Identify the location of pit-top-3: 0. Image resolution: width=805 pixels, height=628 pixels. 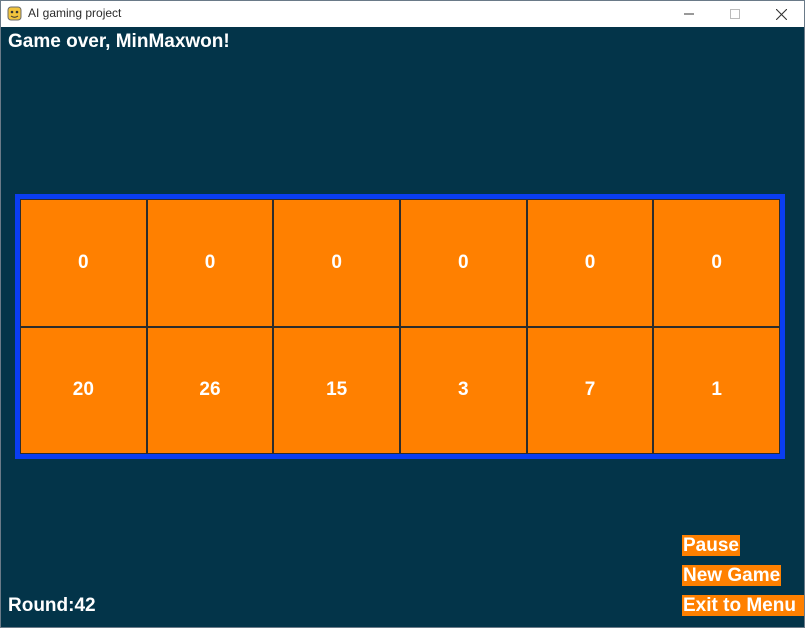
(336, 263).